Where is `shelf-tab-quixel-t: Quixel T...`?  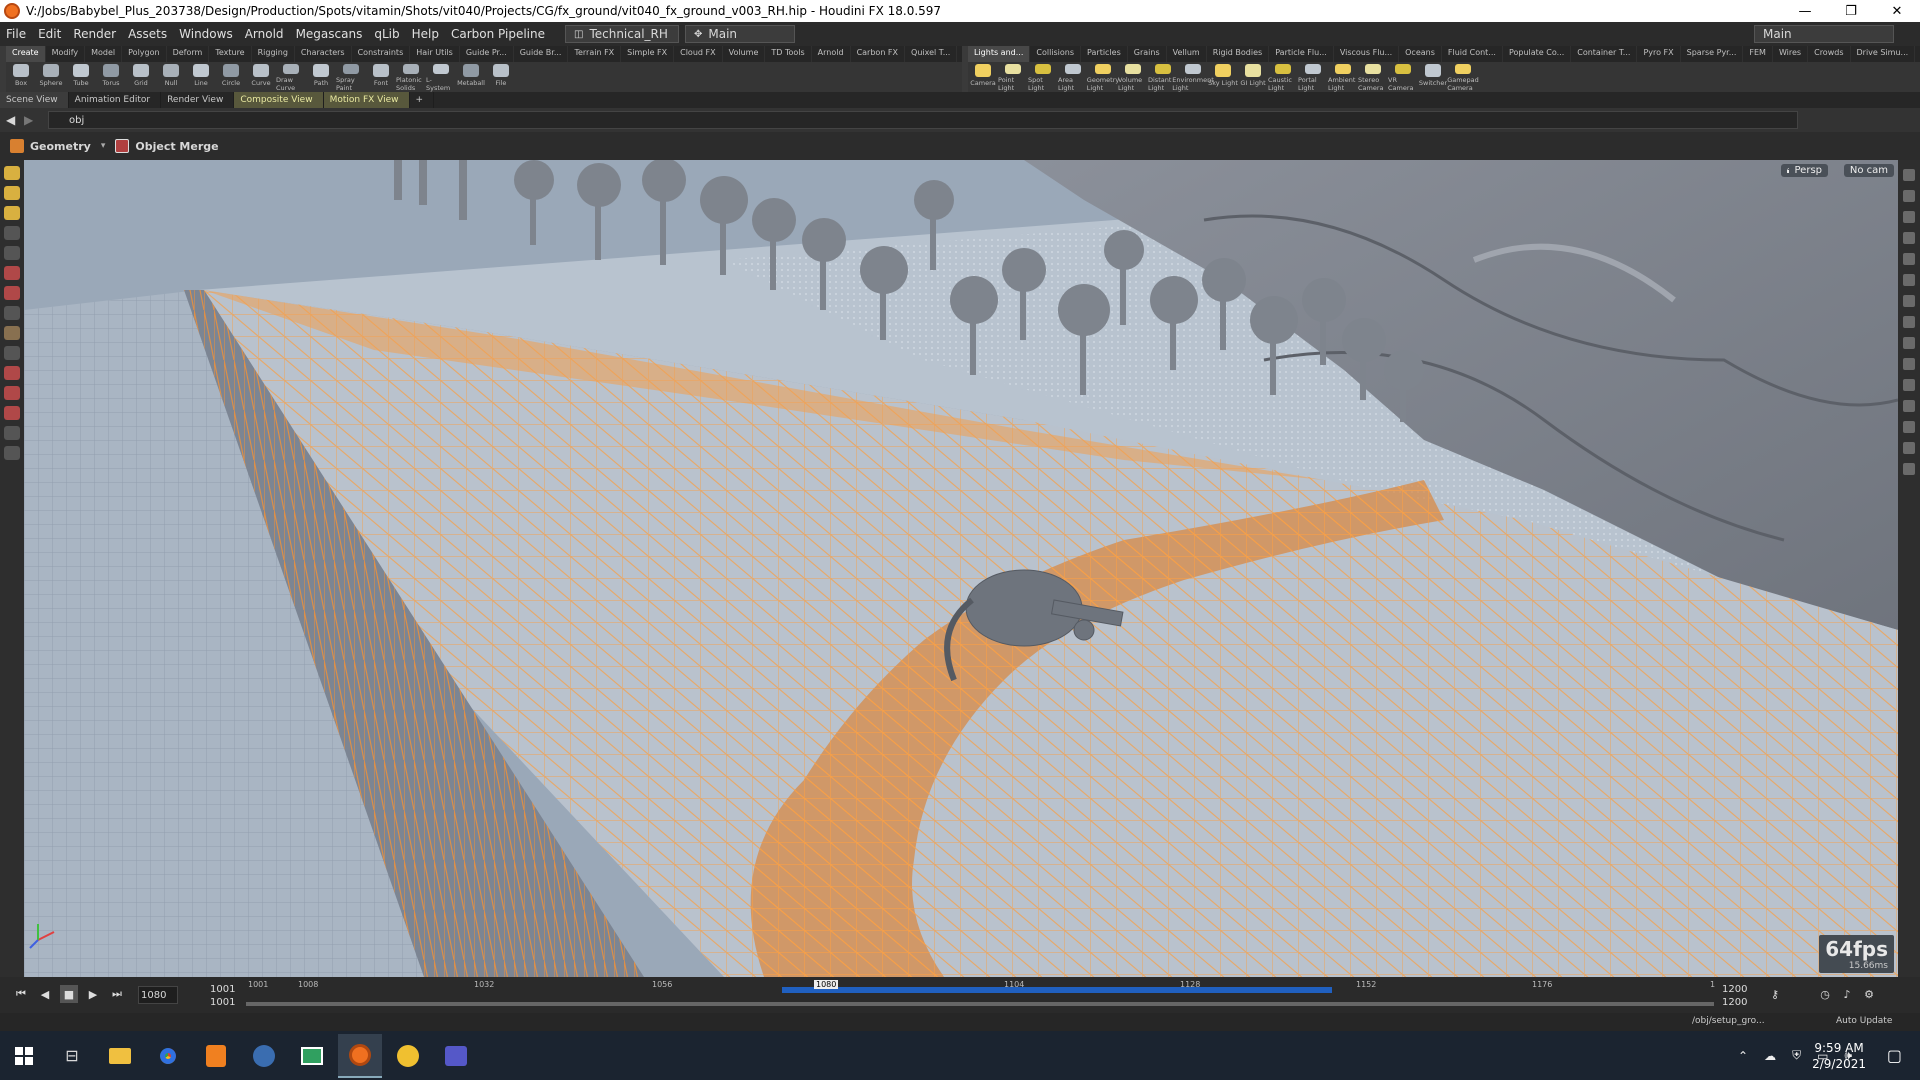 shelf-tab-quixel-t: Quixel T... is located at coordinates (931, 54).